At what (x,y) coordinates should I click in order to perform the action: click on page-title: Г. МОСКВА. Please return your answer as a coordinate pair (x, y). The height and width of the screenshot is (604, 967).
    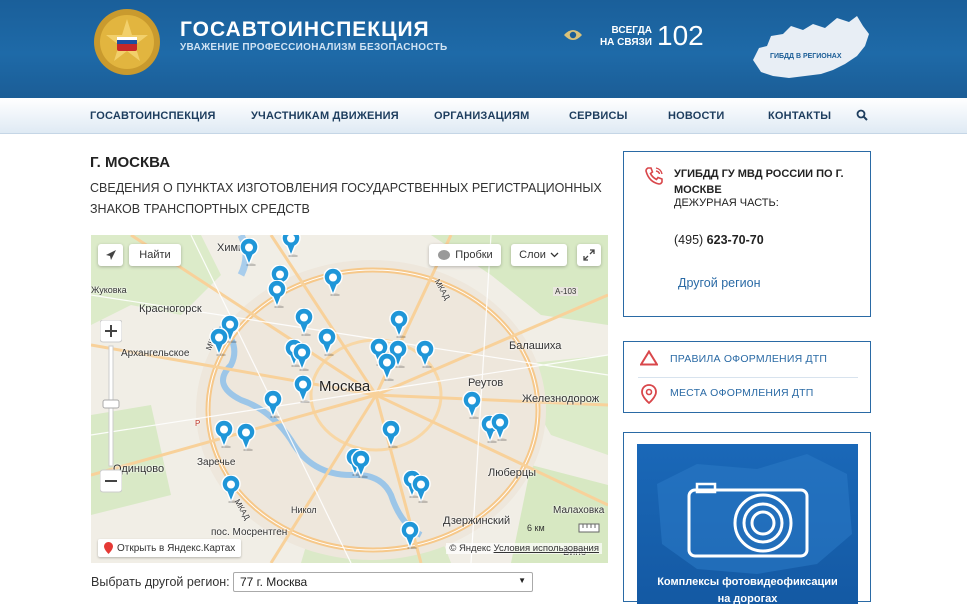
    Looking at the image, I should click on (130, 162).